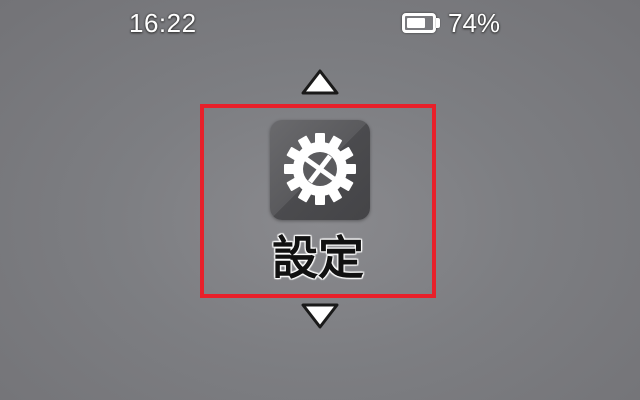  What do you see at coordinates (320, 82) in the screenshot?
I see `triangle-up-icon` at bounding box center [320, 82].